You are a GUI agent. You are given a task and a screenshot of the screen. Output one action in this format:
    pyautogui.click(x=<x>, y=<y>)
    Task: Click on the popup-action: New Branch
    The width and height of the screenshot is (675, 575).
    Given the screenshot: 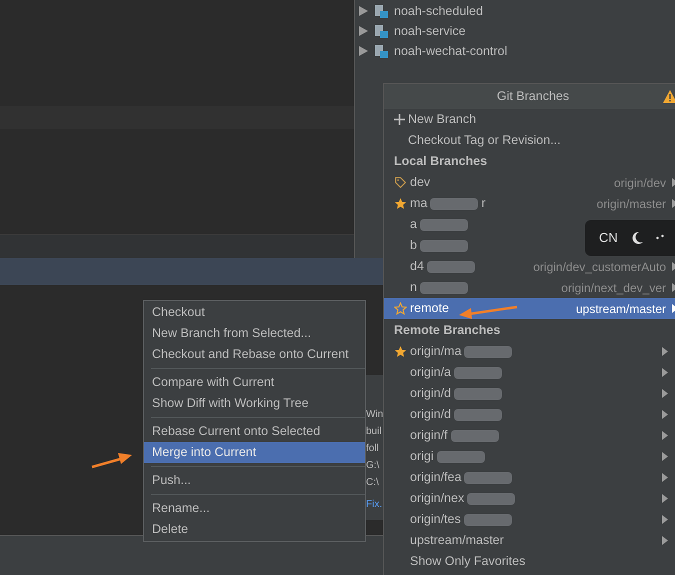 What is the action you would take?
    pyautogui.click(x=529, y=119)
    